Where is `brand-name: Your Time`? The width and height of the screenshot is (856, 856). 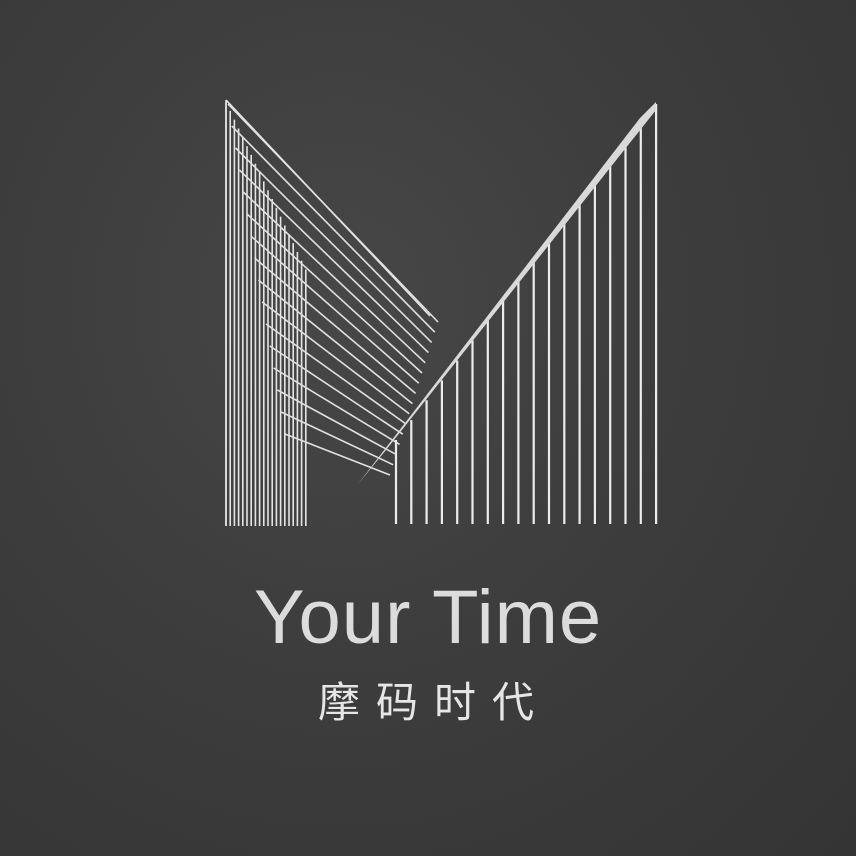 brand-name: Your Time is located at coordinates (428, 617).